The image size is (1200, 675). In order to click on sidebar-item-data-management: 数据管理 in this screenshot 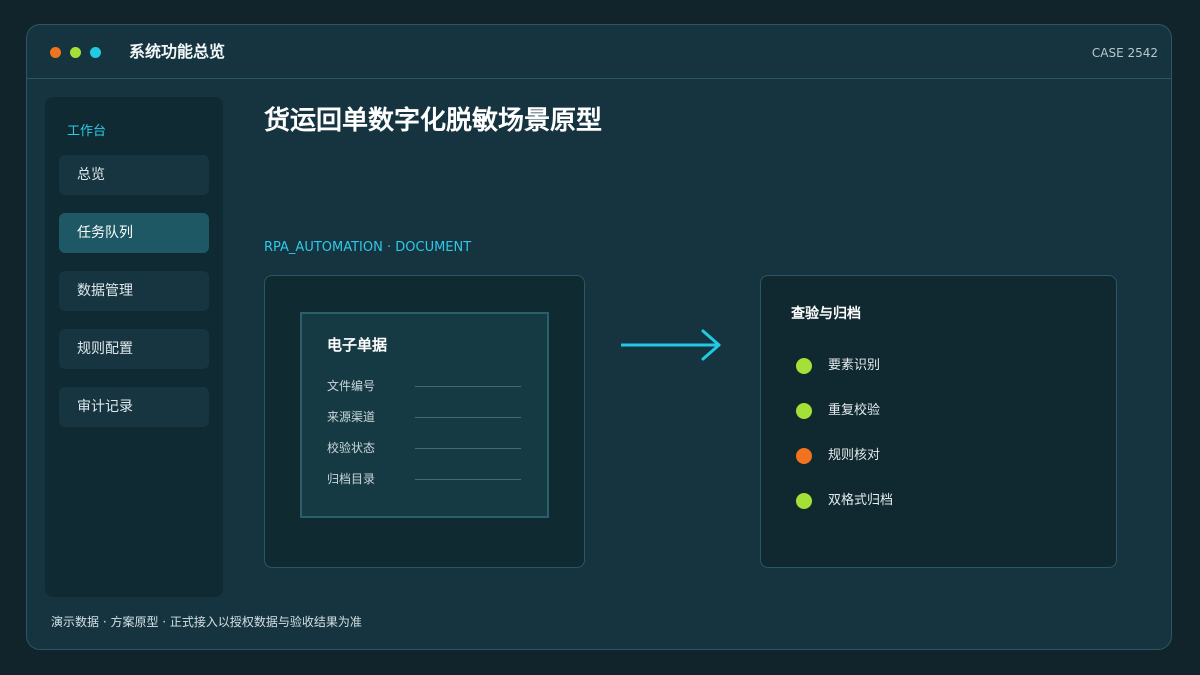, I will do `click(134, 291)`.